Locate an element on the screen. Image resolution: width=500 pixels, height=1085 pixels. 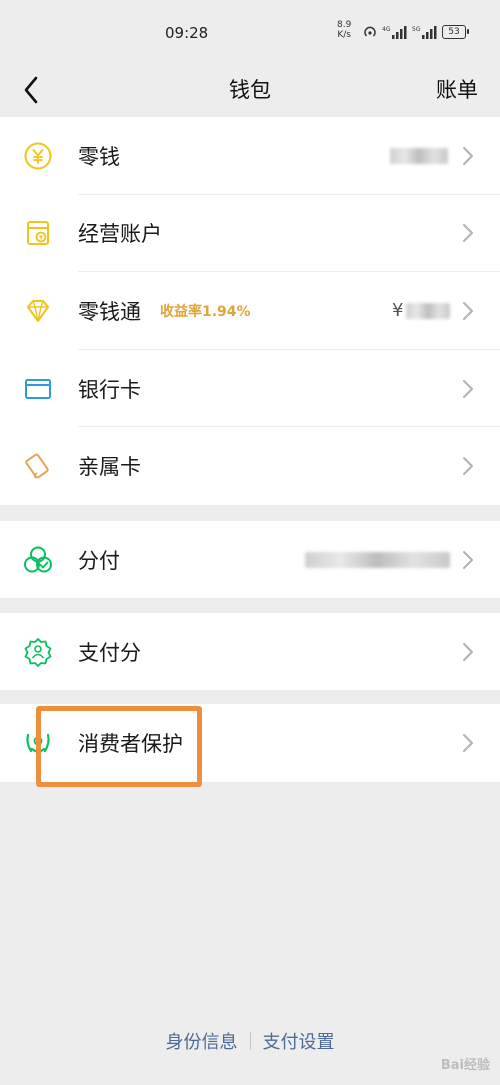
wallet-group-consumer-protection: 消费者保护 is located at coordinates (250, 743).